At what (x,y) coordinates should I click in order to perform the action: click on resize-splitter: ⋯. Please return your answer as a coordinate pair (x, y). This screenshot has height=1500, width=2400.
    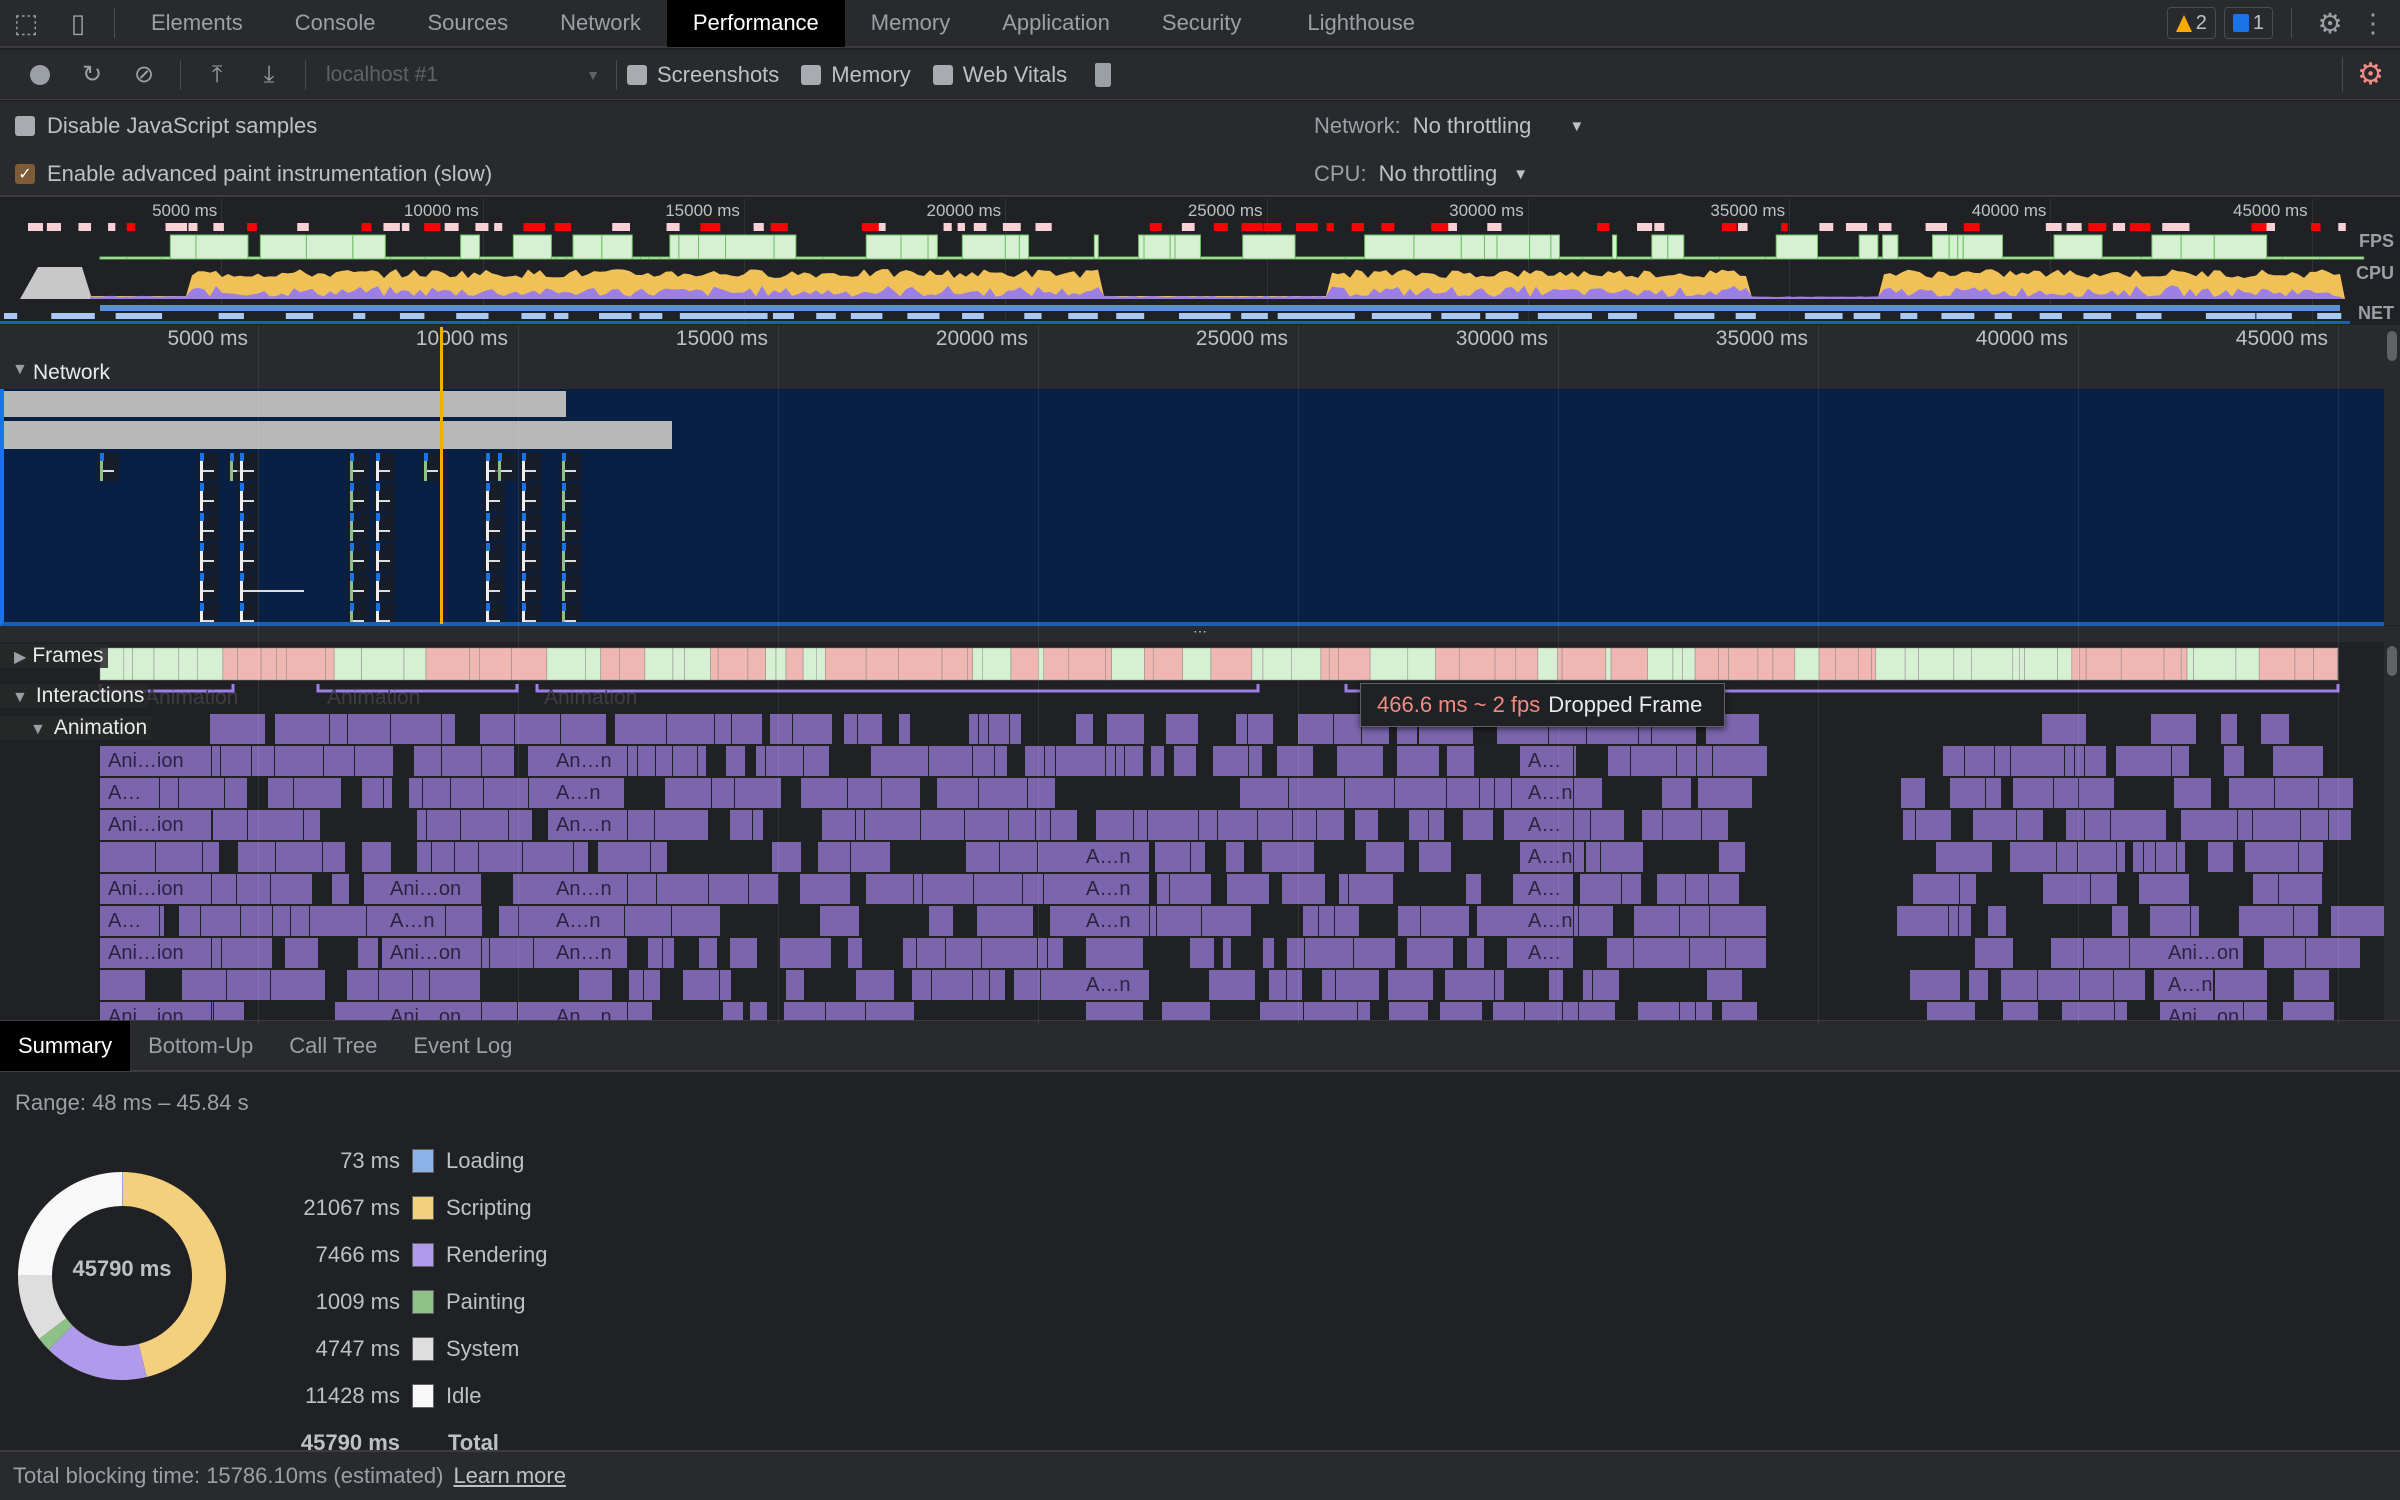
    Looking at the image, I should click on (1200, 632).